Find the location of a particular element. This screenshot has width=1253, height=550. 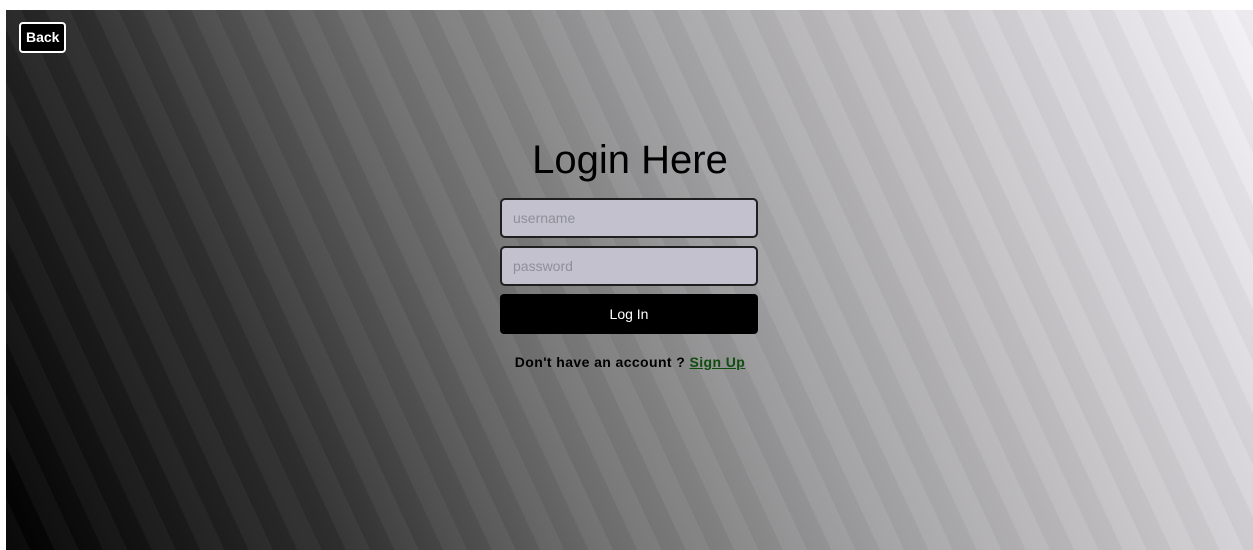

login-button: Log In is located at coordinates (629, 314).